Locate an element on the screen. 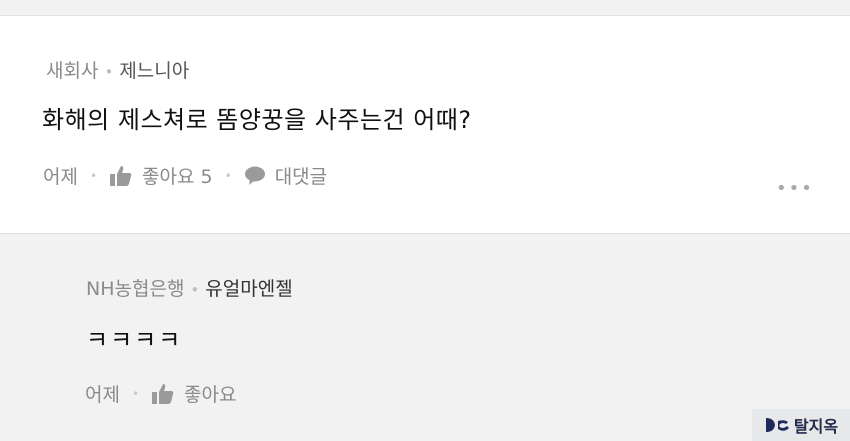  comment-author-name: 제느니아 is located at coordinates (154, 71).